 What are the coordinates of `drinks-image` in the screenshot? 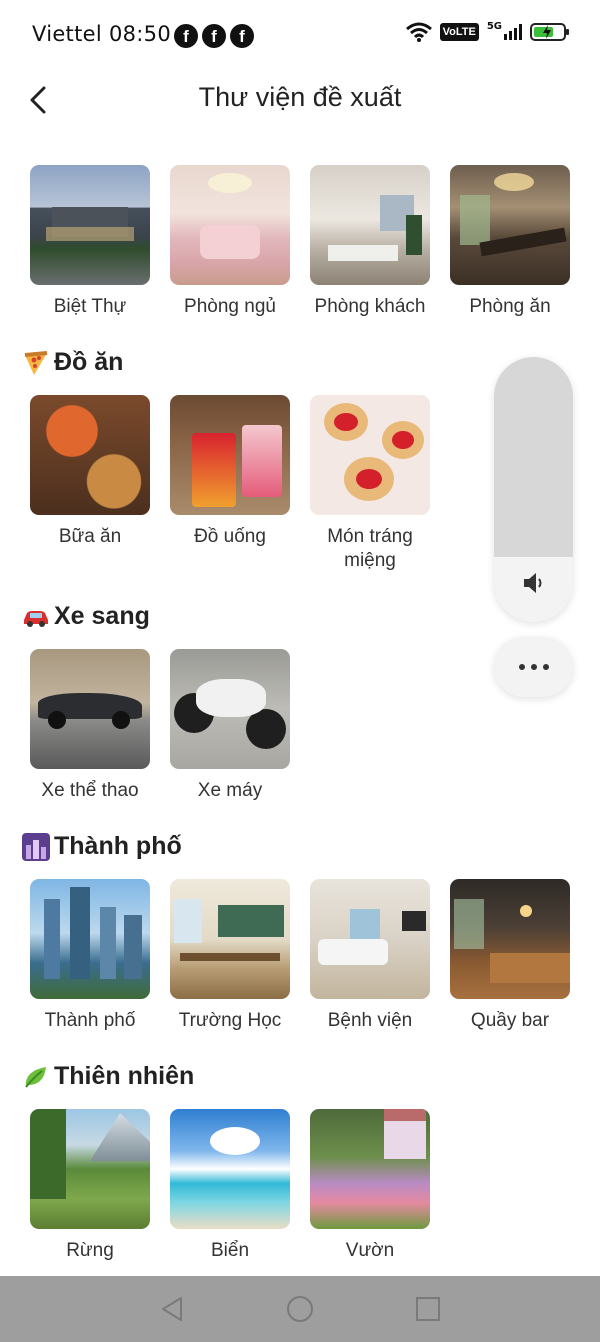 It's located at (230, 455).